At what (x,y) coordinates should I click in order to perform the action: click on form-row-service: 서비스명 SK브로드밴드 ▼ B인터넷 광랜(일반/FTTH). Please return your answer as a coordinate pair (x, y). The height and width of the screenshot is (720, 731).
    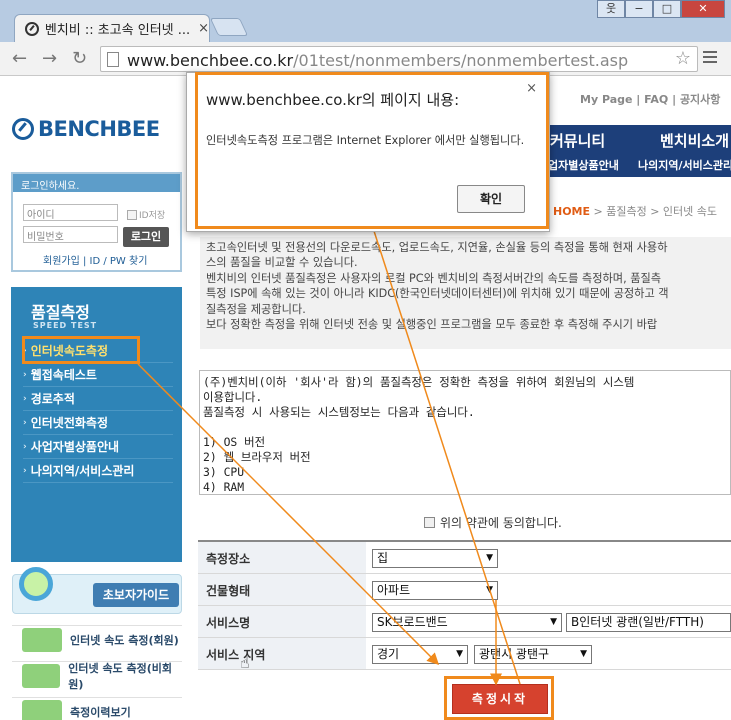
    Looking at the image, I should click on (464, 622).